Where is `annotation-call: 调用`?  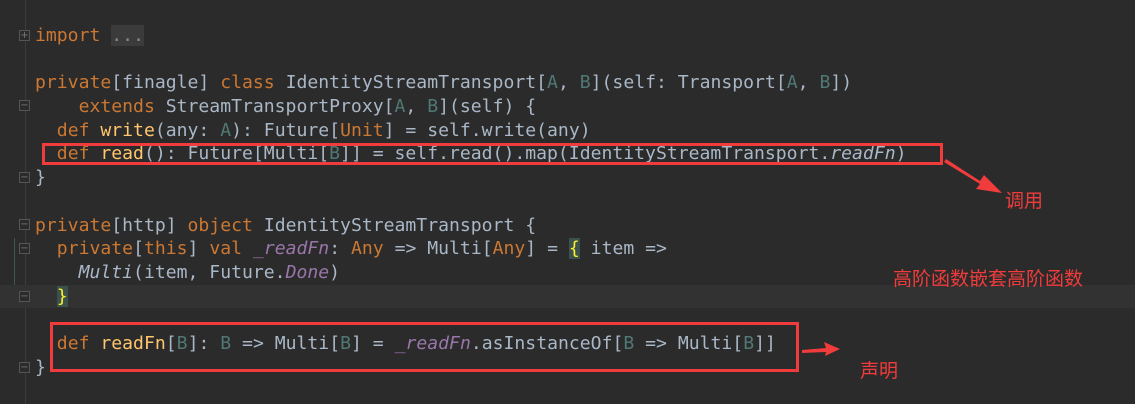
annotation-call: 调用 is located at coordinates (1024, 201).